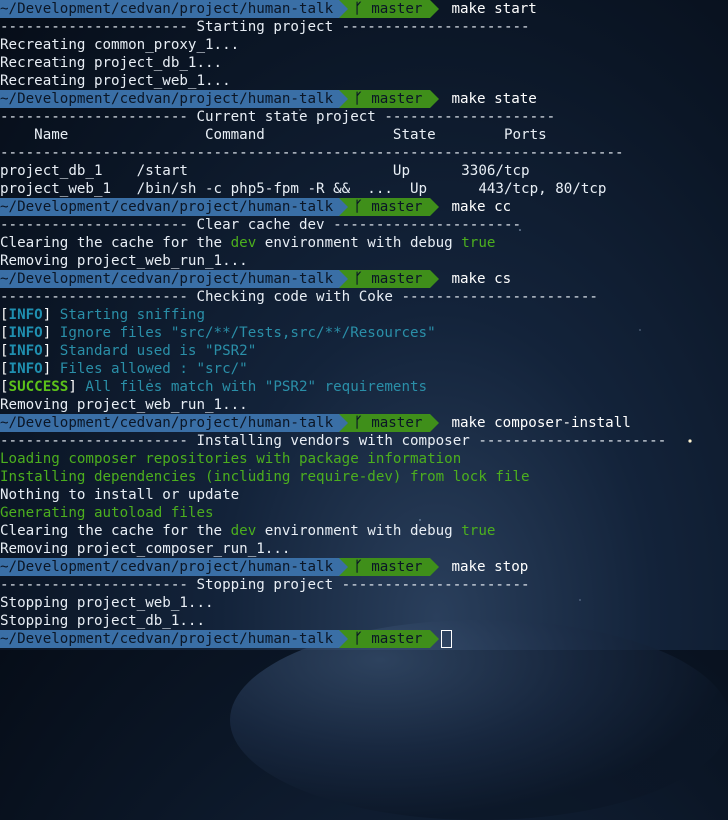 The height and width of the screenshot is (820, 728). Describe the element at coordinates (447, 639) in the screenshot. I see `block-cursor-icon` at that location.